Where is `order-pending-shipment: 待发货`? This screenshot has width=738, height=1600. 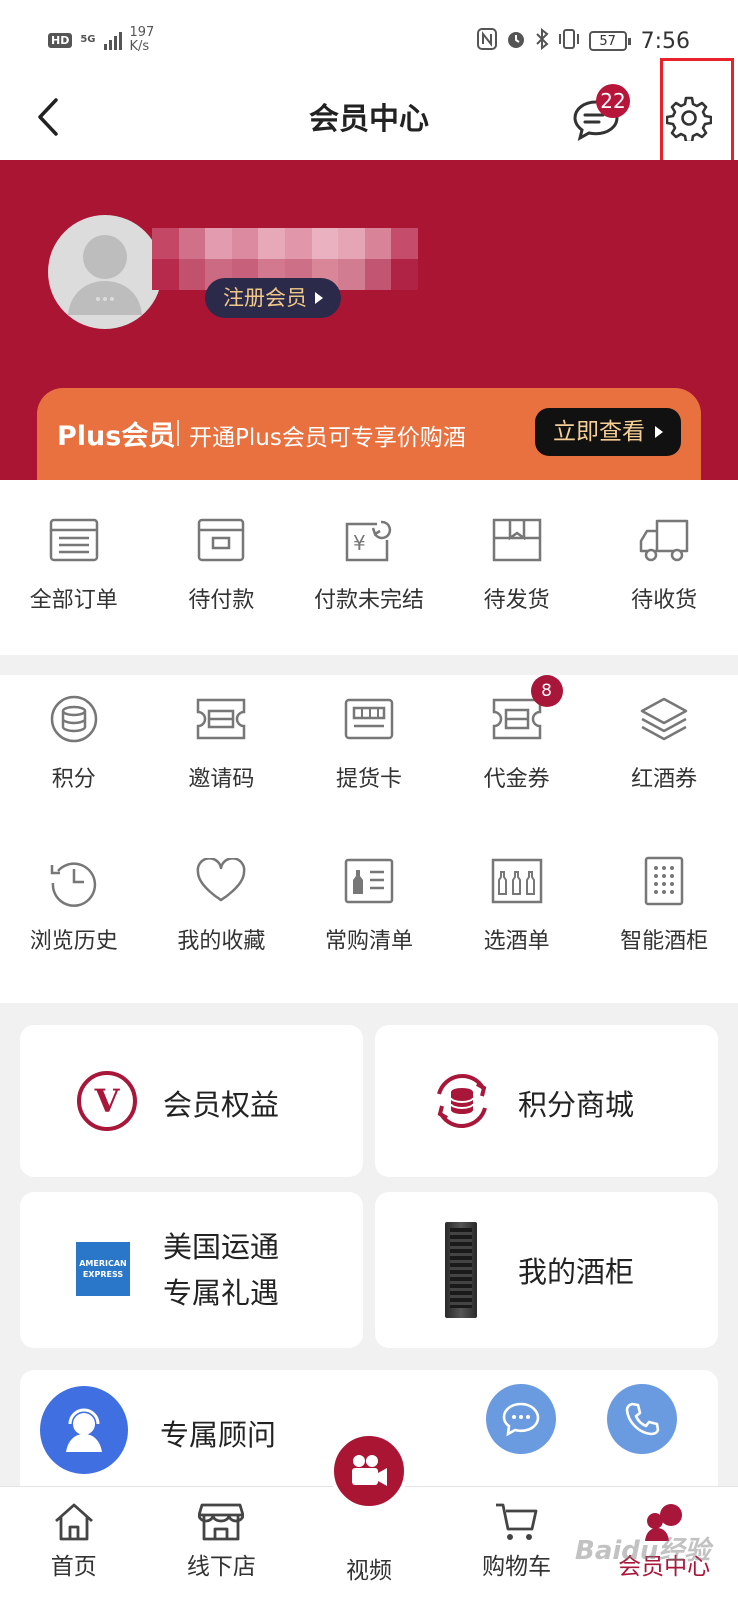
order-pending-shipment: 待发货 is located at coordinates (517, 563).